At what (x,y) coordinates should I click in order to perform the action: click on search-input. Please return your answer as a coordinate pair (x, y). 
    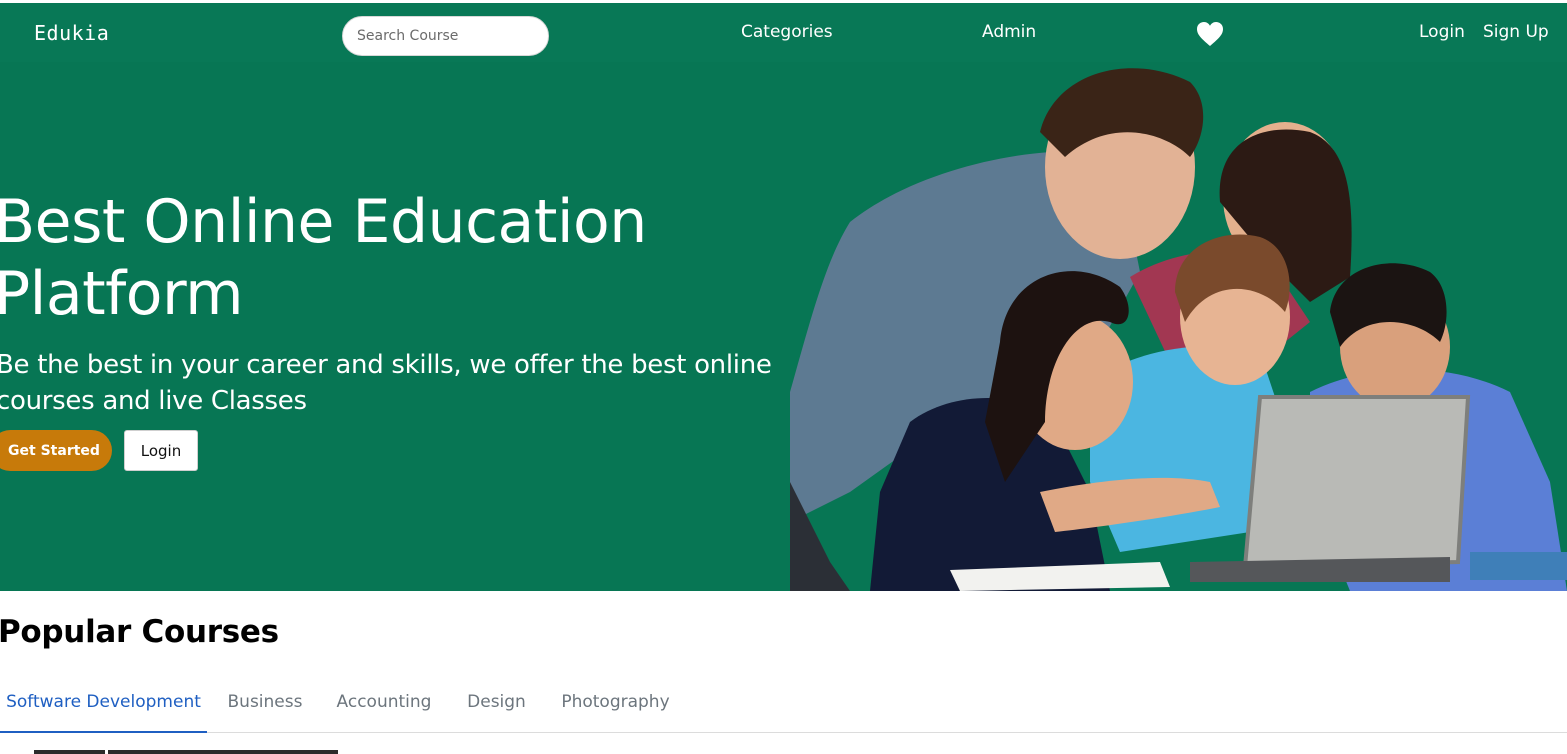
    Looking at the image, I should click on (445, 36).